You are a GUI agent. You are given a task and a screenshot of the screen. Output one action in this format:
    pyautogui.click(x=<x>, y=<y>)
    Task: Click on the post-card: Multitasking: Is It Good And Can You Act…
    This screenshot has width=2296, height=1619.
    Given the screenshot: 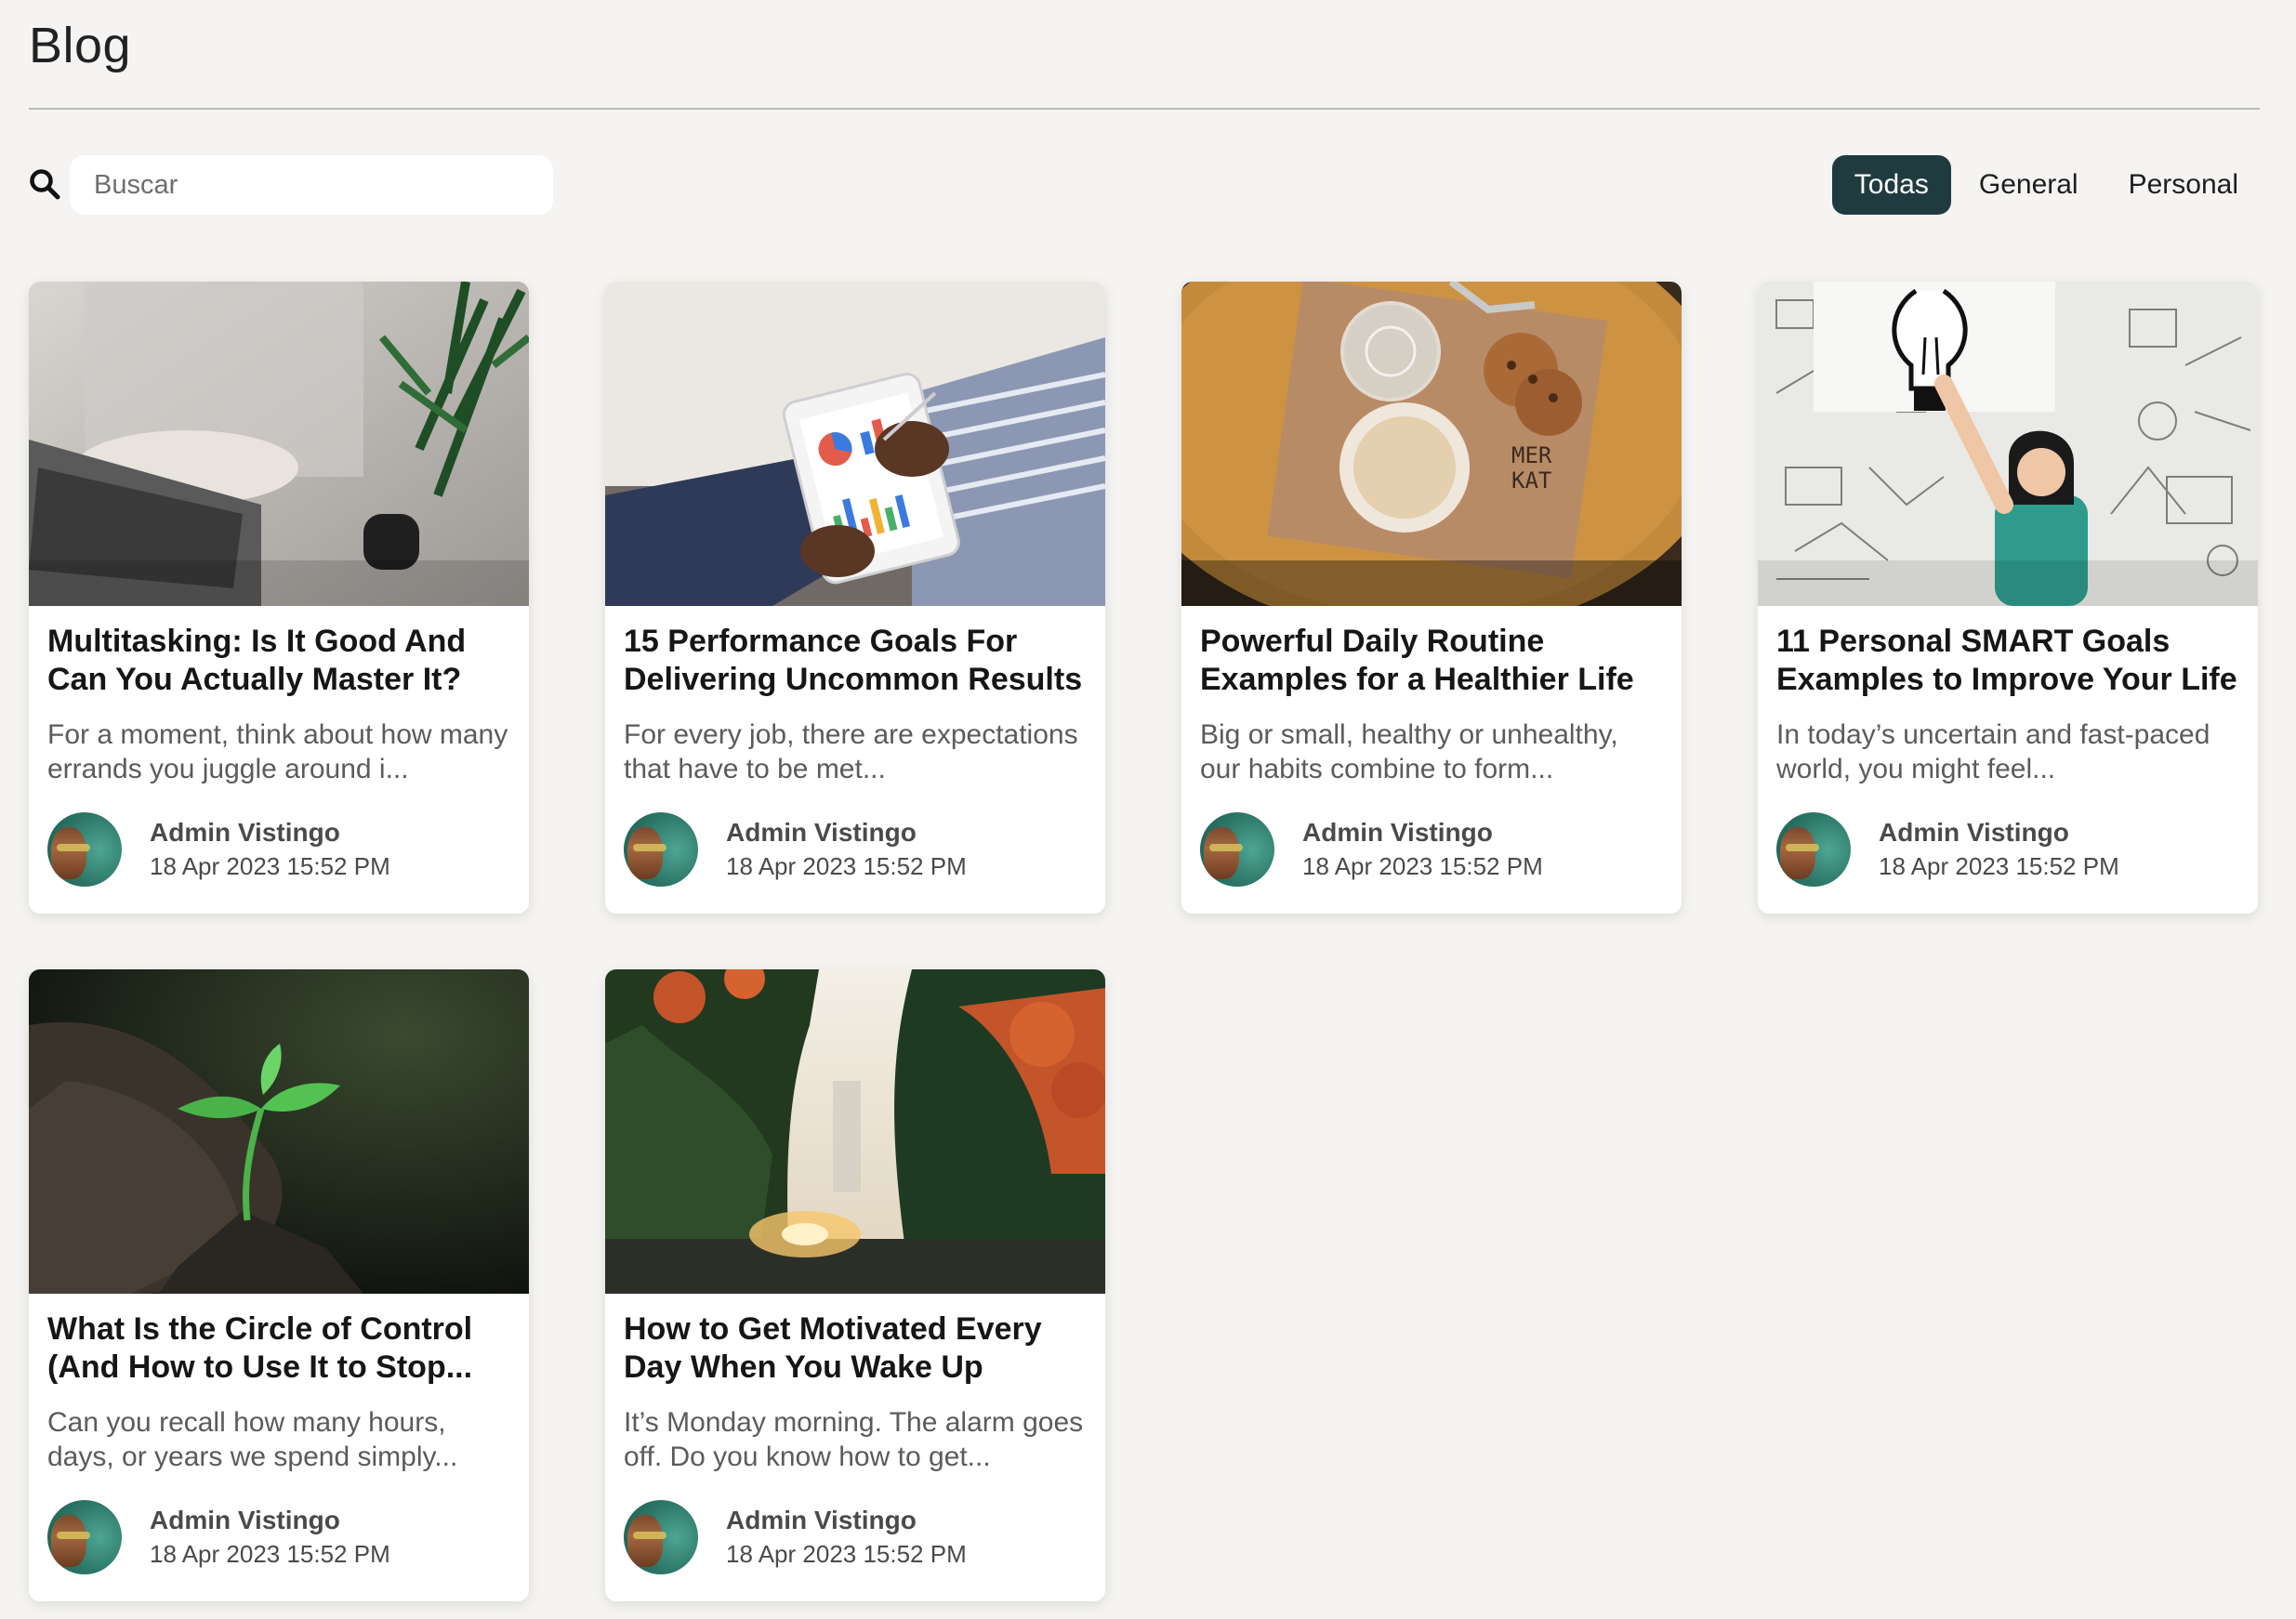 What is the action you would take?
    pyautogui.click(x=279, y=598)
    